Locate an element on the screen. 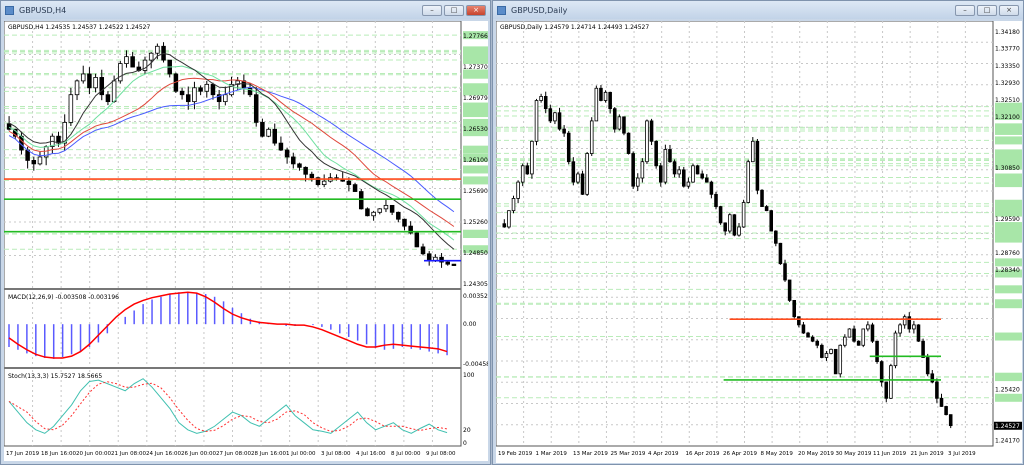 This screenshot has width=1024, height=465. macd-label: MACD(12,26,9) -0.003508 -0.003196 is located at coordinates (63, 297).